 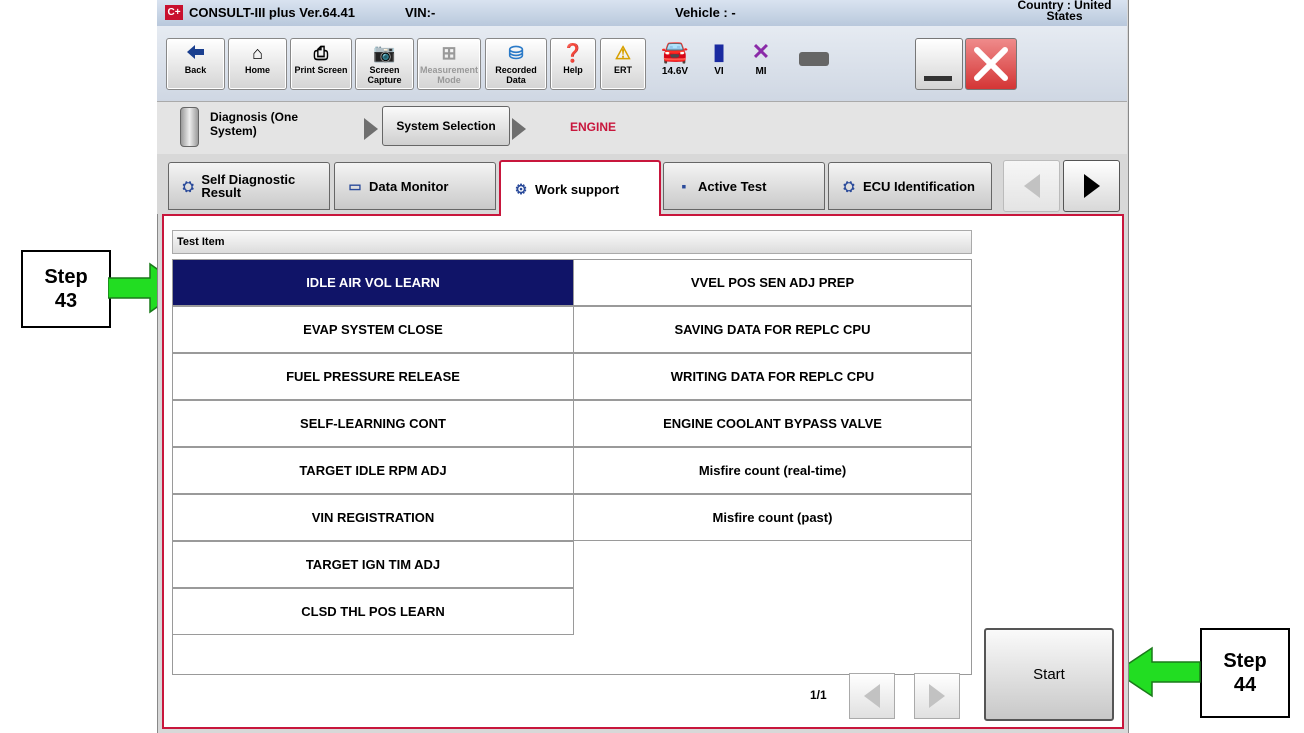 I want to click on tab-label: Work support, so click(x=577, y=189).